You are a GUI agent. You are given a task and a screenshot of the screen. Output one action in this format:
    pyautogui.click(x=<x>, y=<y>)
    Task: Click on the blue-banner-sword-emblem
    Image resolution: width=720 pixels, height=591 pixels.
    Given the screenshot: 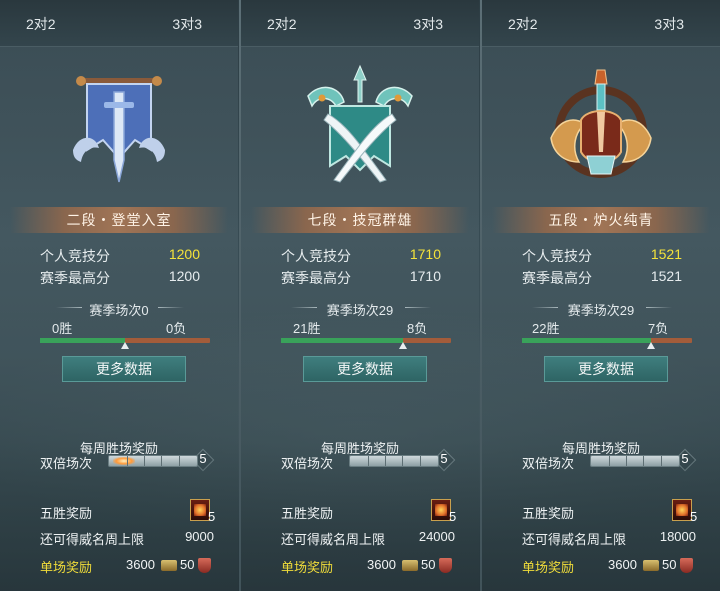 What is the action you would take?
    pyautogui.click(x=119, y=129)
    